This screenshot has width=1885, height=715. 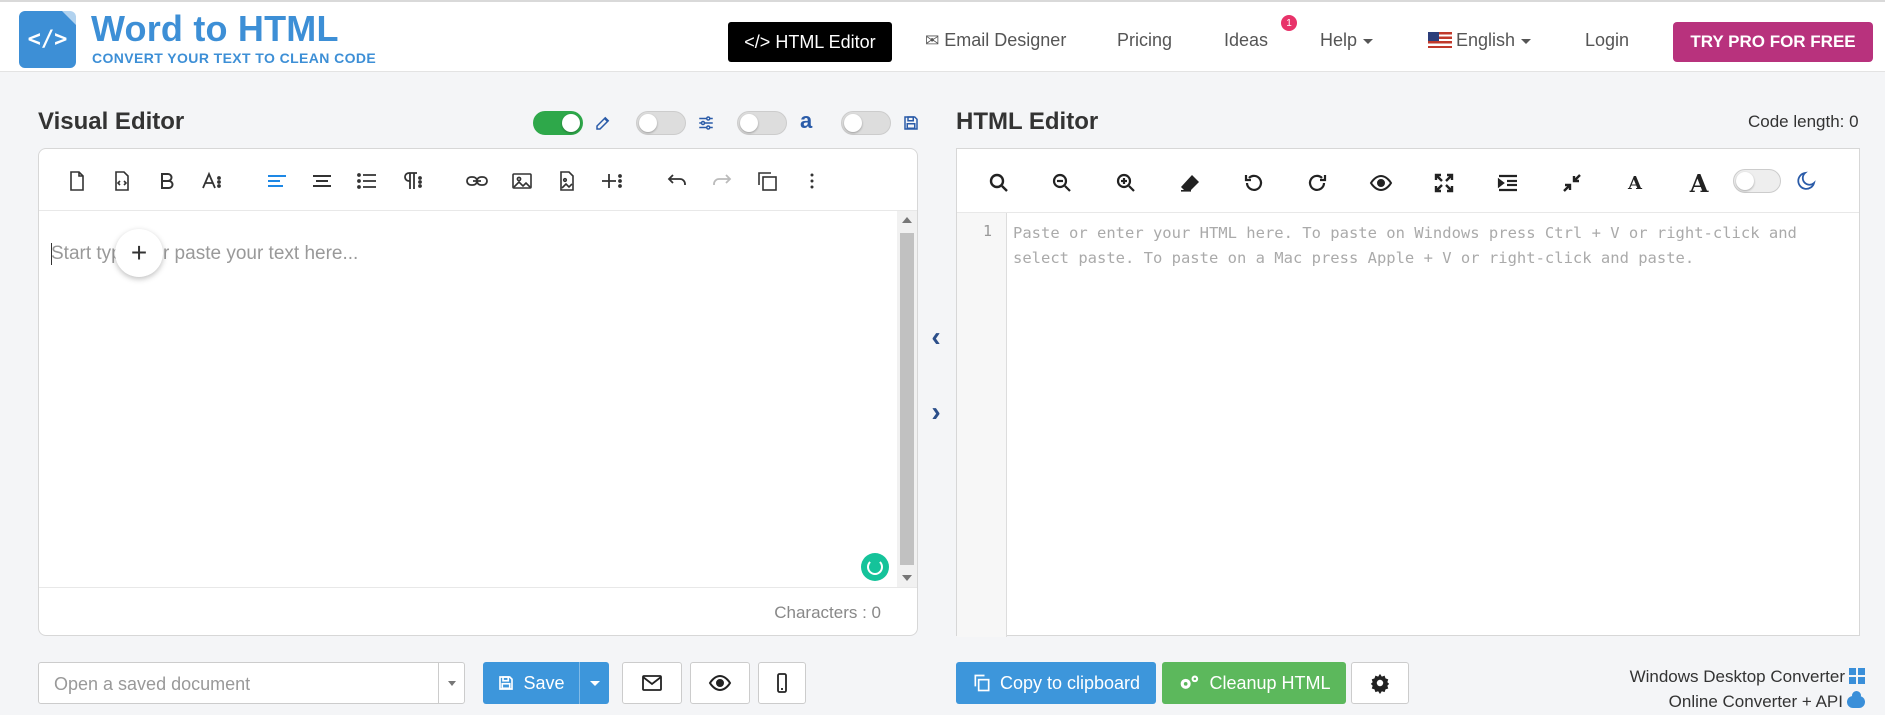 I want to click on scroll-down-icon, so click(x=907, y=578).